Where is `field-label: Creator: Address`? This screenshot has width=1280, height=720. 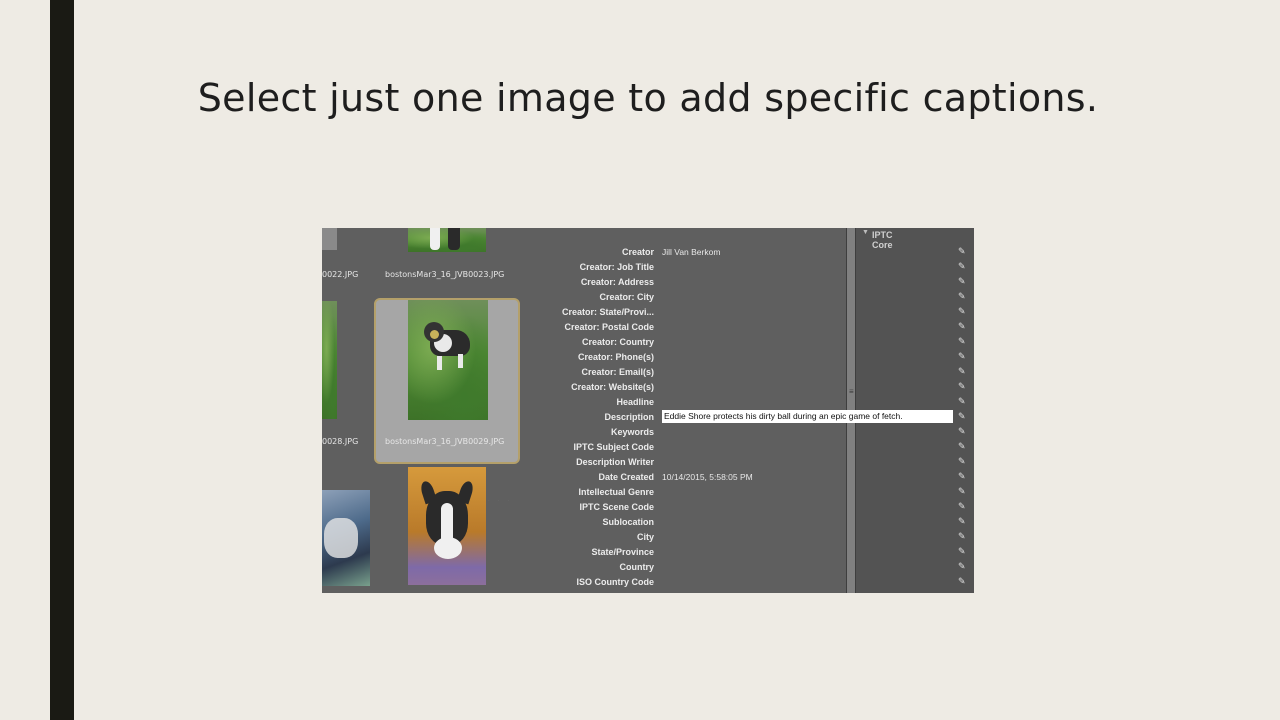
field-label: Creator: Address is located at coordinates (617, 282).